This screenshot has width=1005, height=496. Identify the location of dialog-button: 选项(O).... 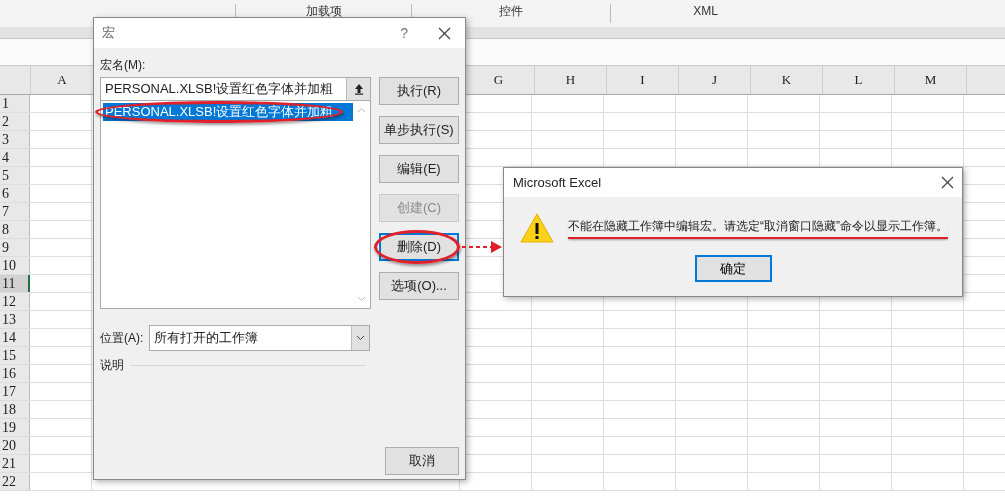
(419, 286).